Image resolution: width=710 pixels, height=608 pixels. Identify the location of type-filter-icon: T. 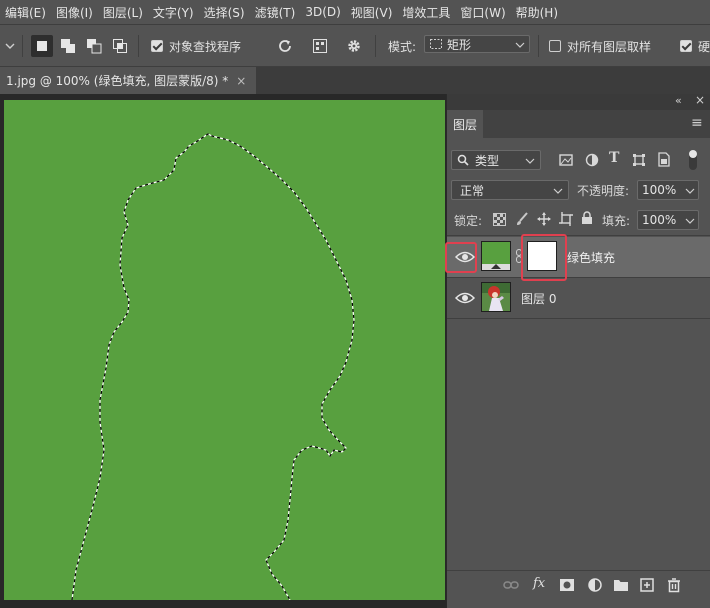
(614, 158).